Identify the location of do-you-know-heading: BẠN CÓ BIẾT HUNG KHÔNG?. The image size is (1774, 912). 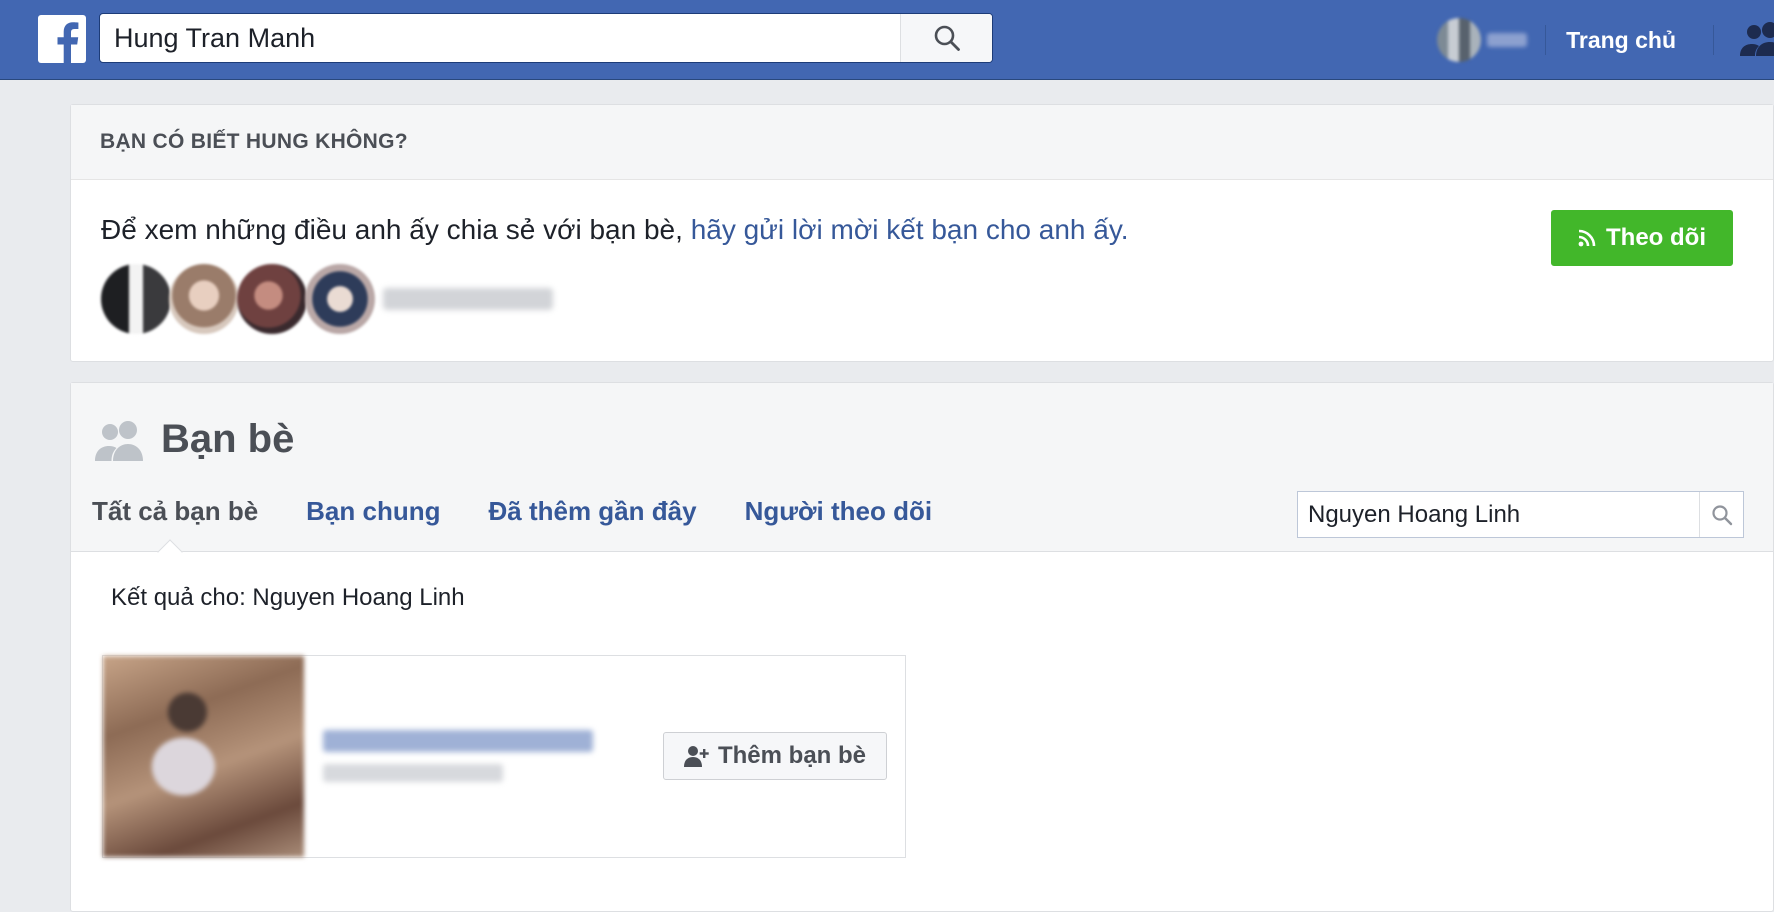
(922, 142).